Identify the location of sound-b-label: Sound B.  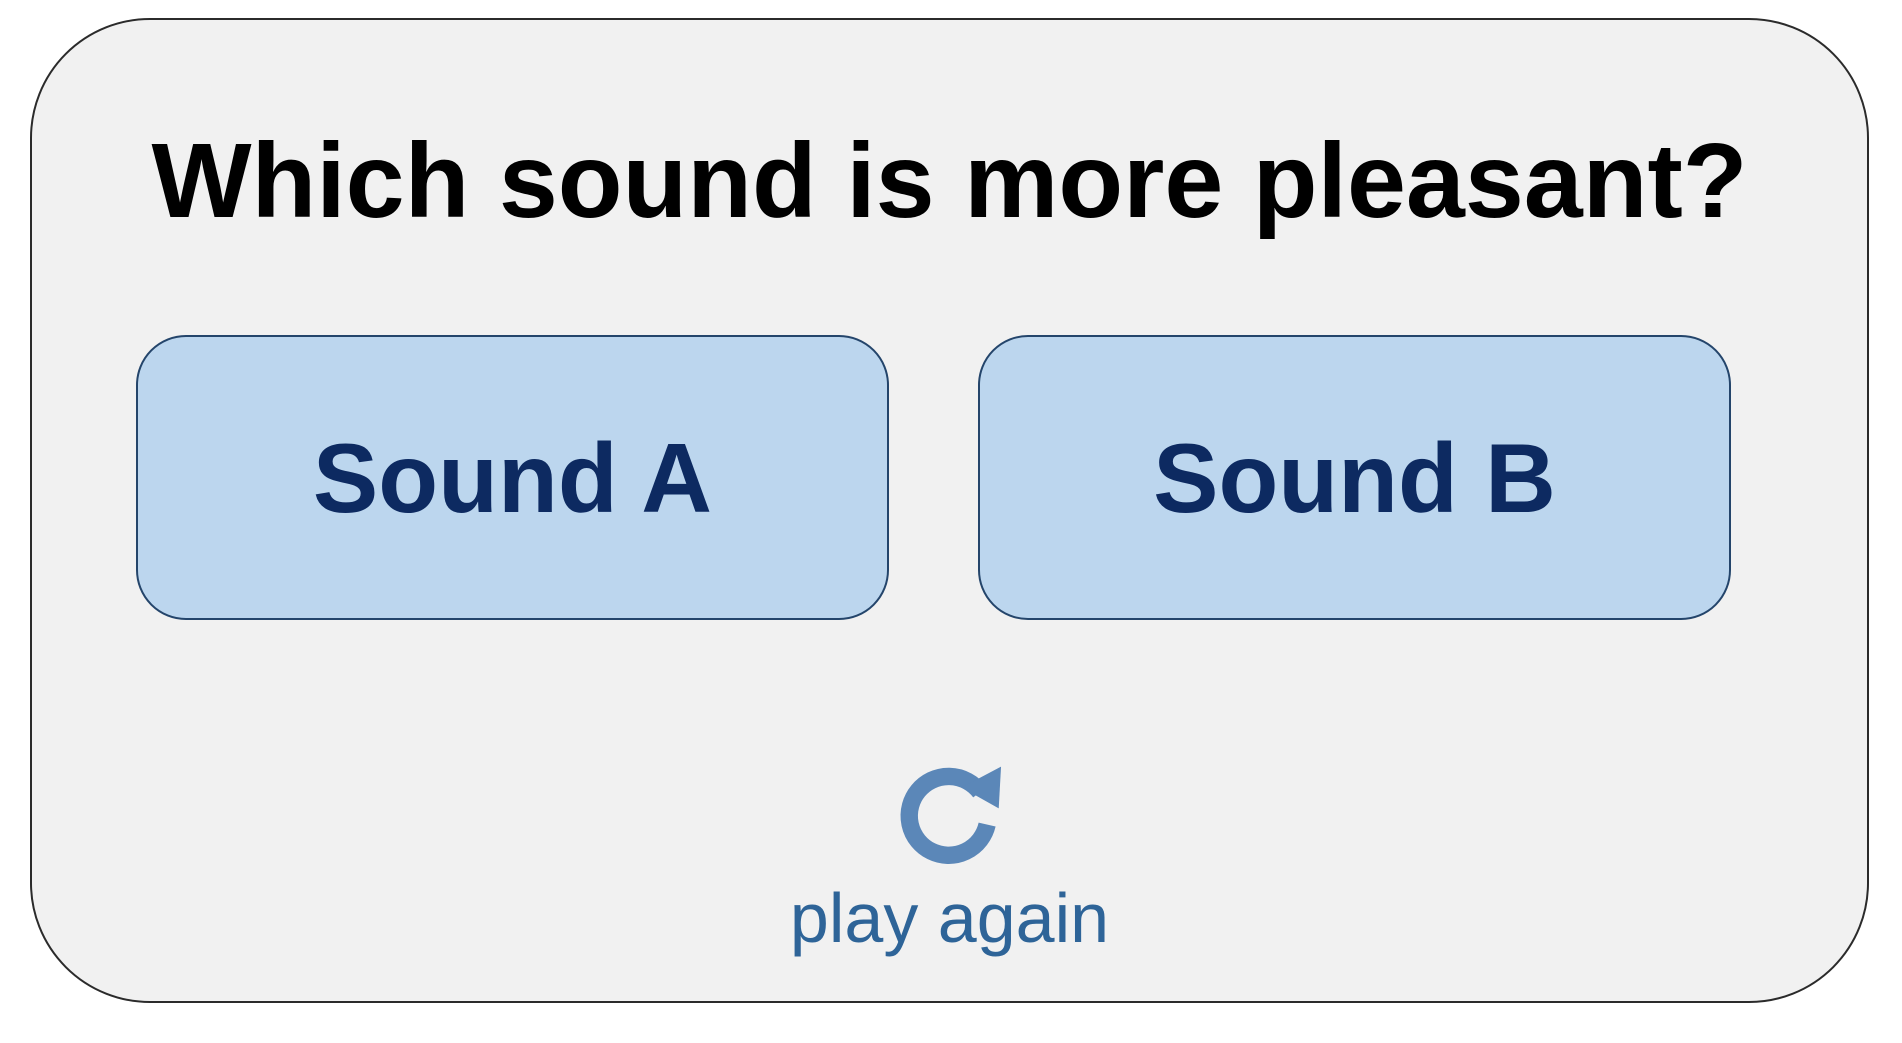
(1354, 477).